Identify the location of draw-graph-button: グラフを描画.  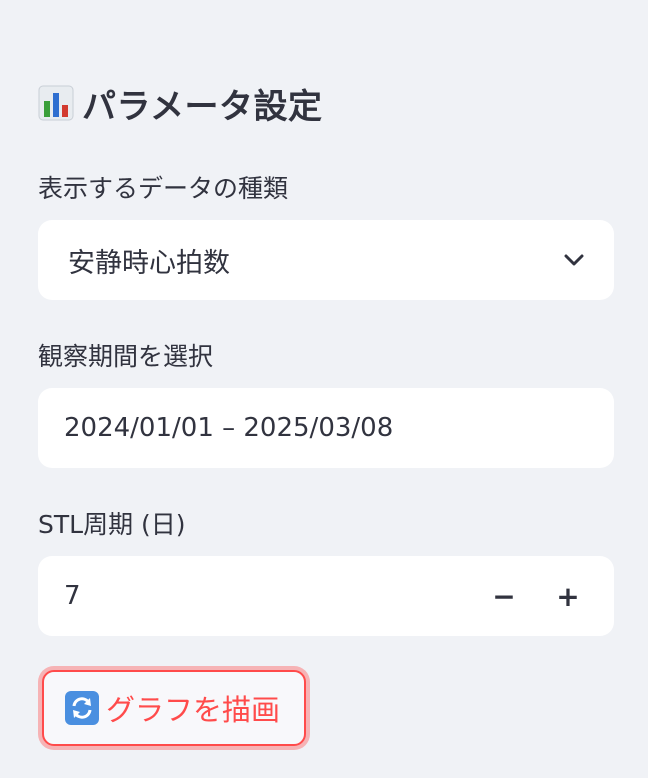
(174, 708).